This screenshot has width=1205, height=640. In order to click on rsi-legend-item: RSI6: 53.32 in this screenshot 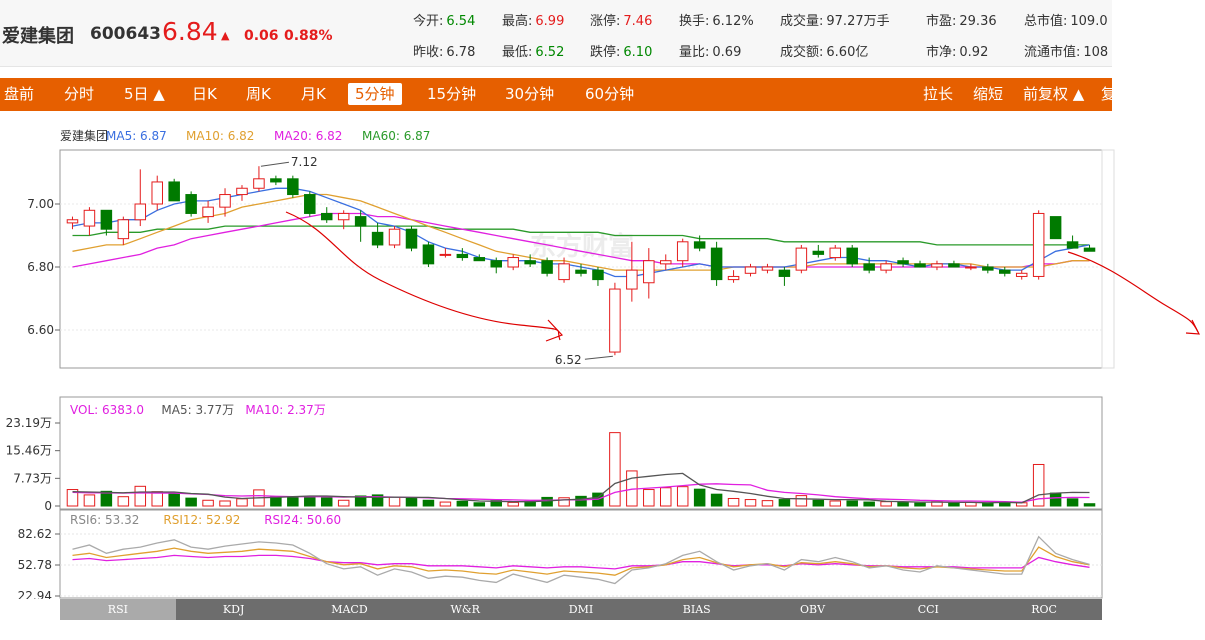, I will do `click(104, 520)`.